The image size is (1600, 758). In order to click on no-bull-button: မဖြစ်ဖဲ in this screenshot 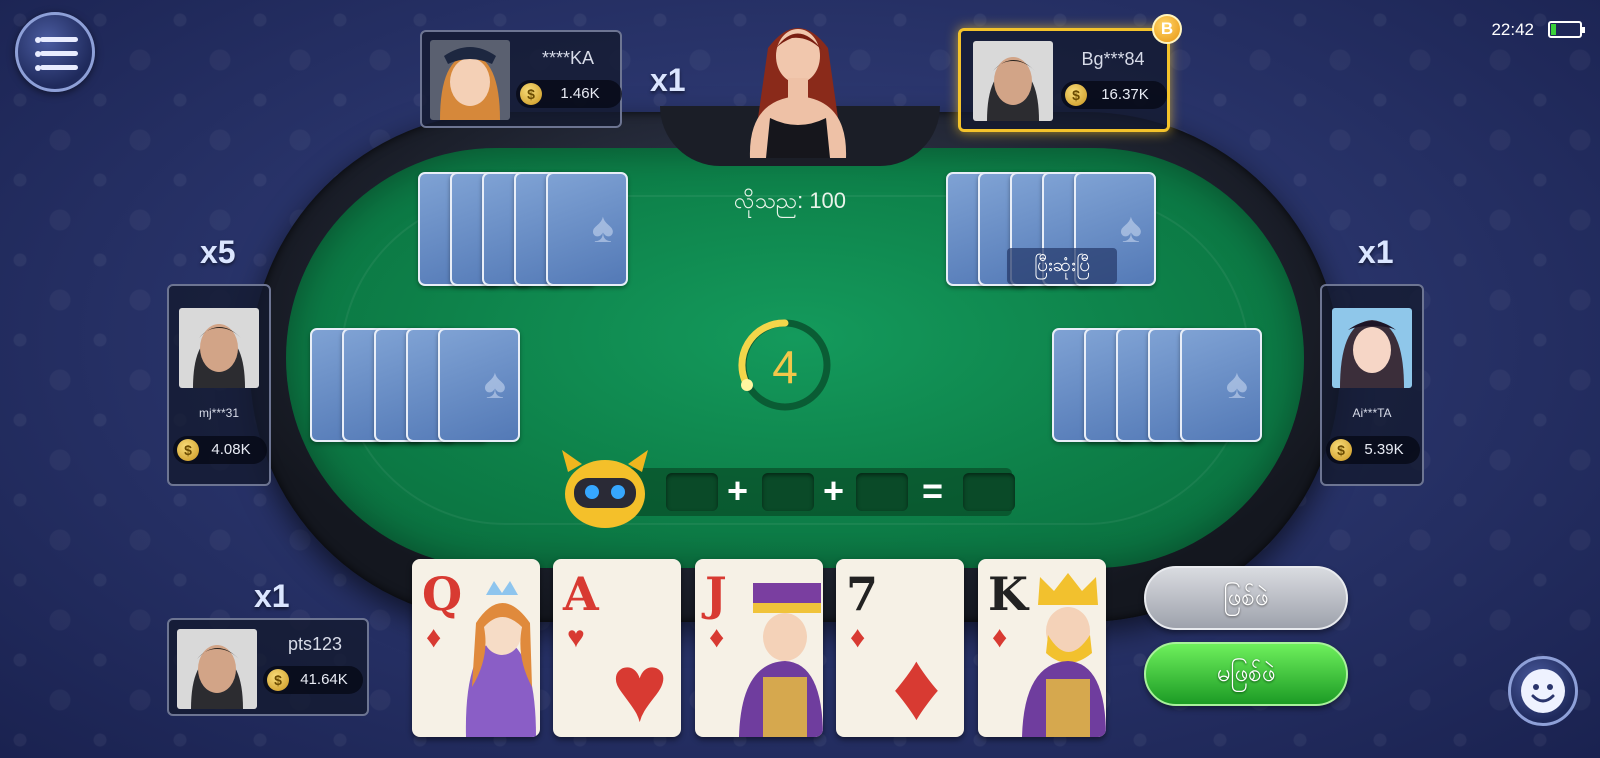, I will do `click(1246, 674)`.